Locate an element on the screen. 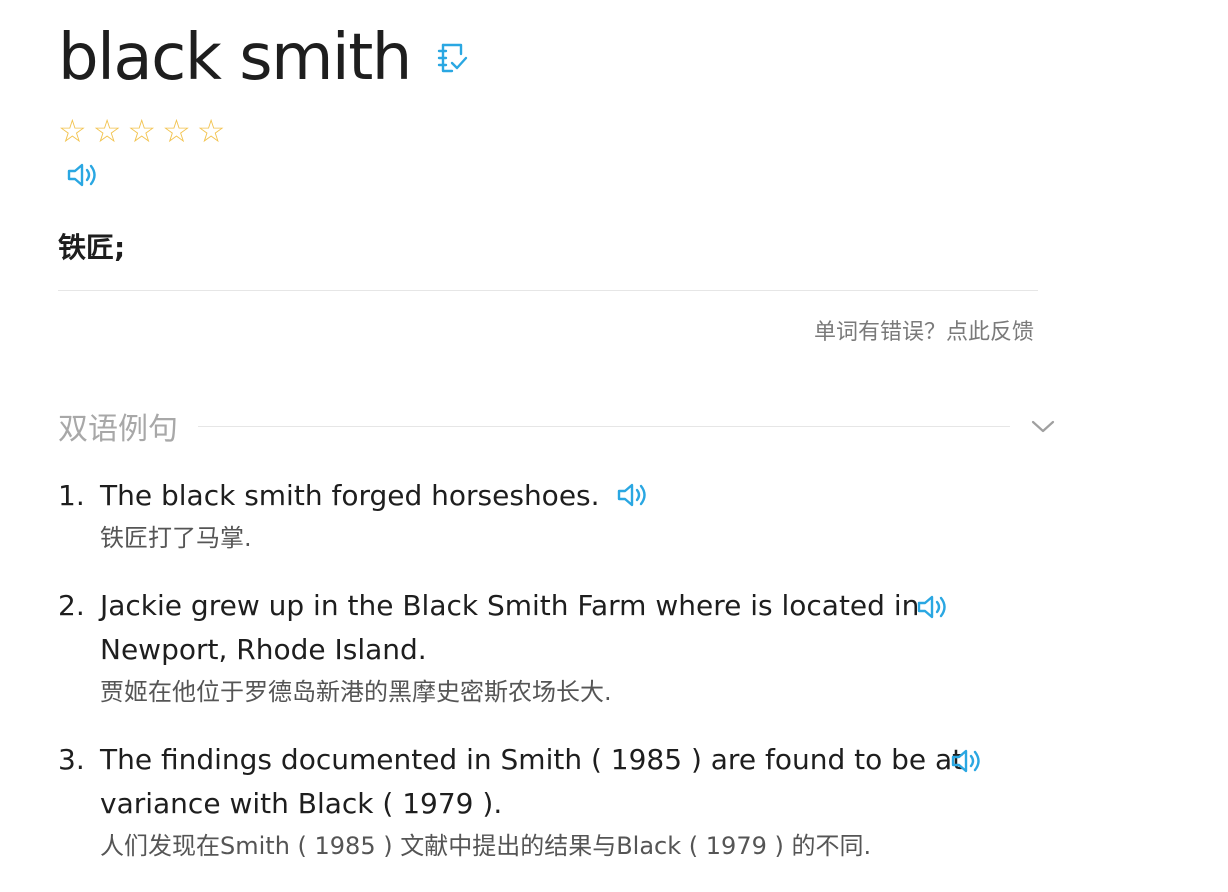  title-row: black smith is located at coordinates (263, 58).